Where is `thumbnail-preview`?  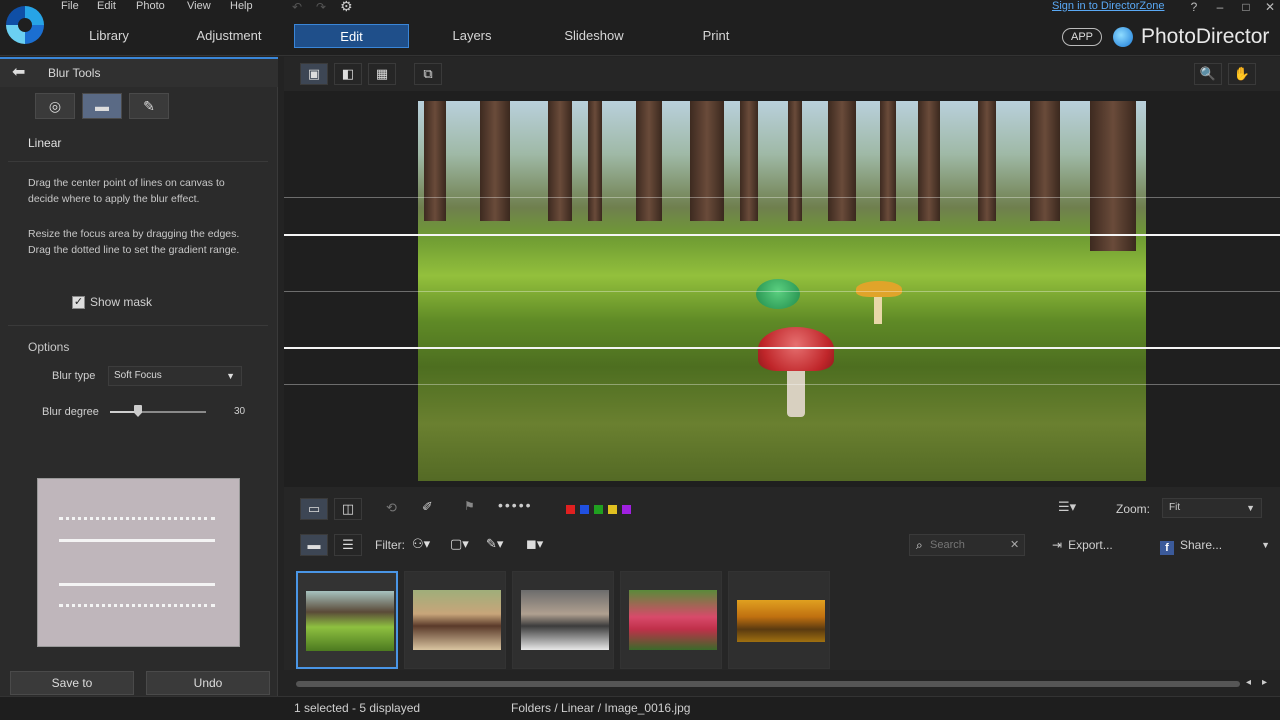
thumbnail-preview is located at coordinates (350, 621).